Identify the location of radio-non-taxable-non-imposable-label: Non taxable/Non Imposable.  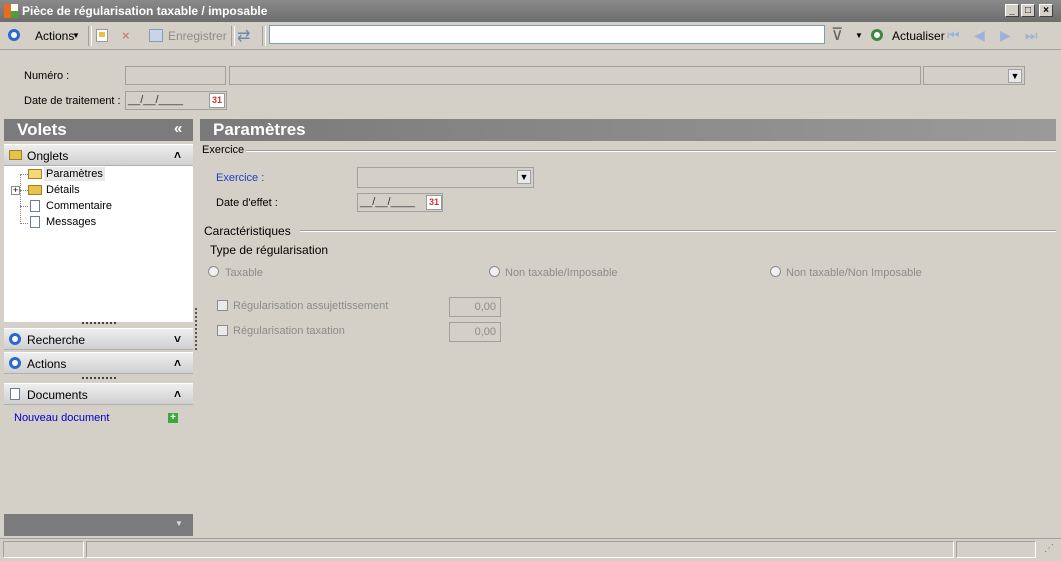
(854, 273).